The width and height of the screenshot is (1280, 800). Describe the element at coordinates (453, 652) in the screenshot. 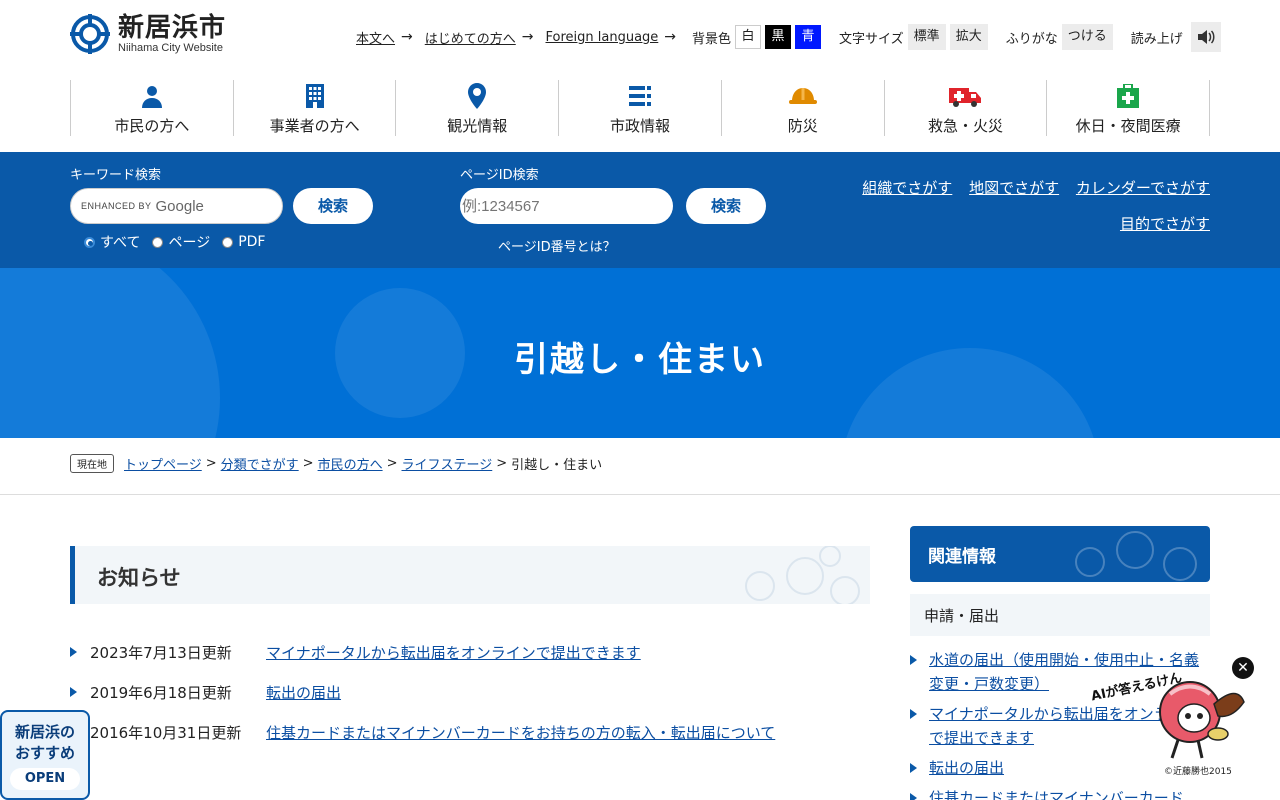

I see `notice-link: マイナポータルから転出届をオンラインで提出できます` at that location.